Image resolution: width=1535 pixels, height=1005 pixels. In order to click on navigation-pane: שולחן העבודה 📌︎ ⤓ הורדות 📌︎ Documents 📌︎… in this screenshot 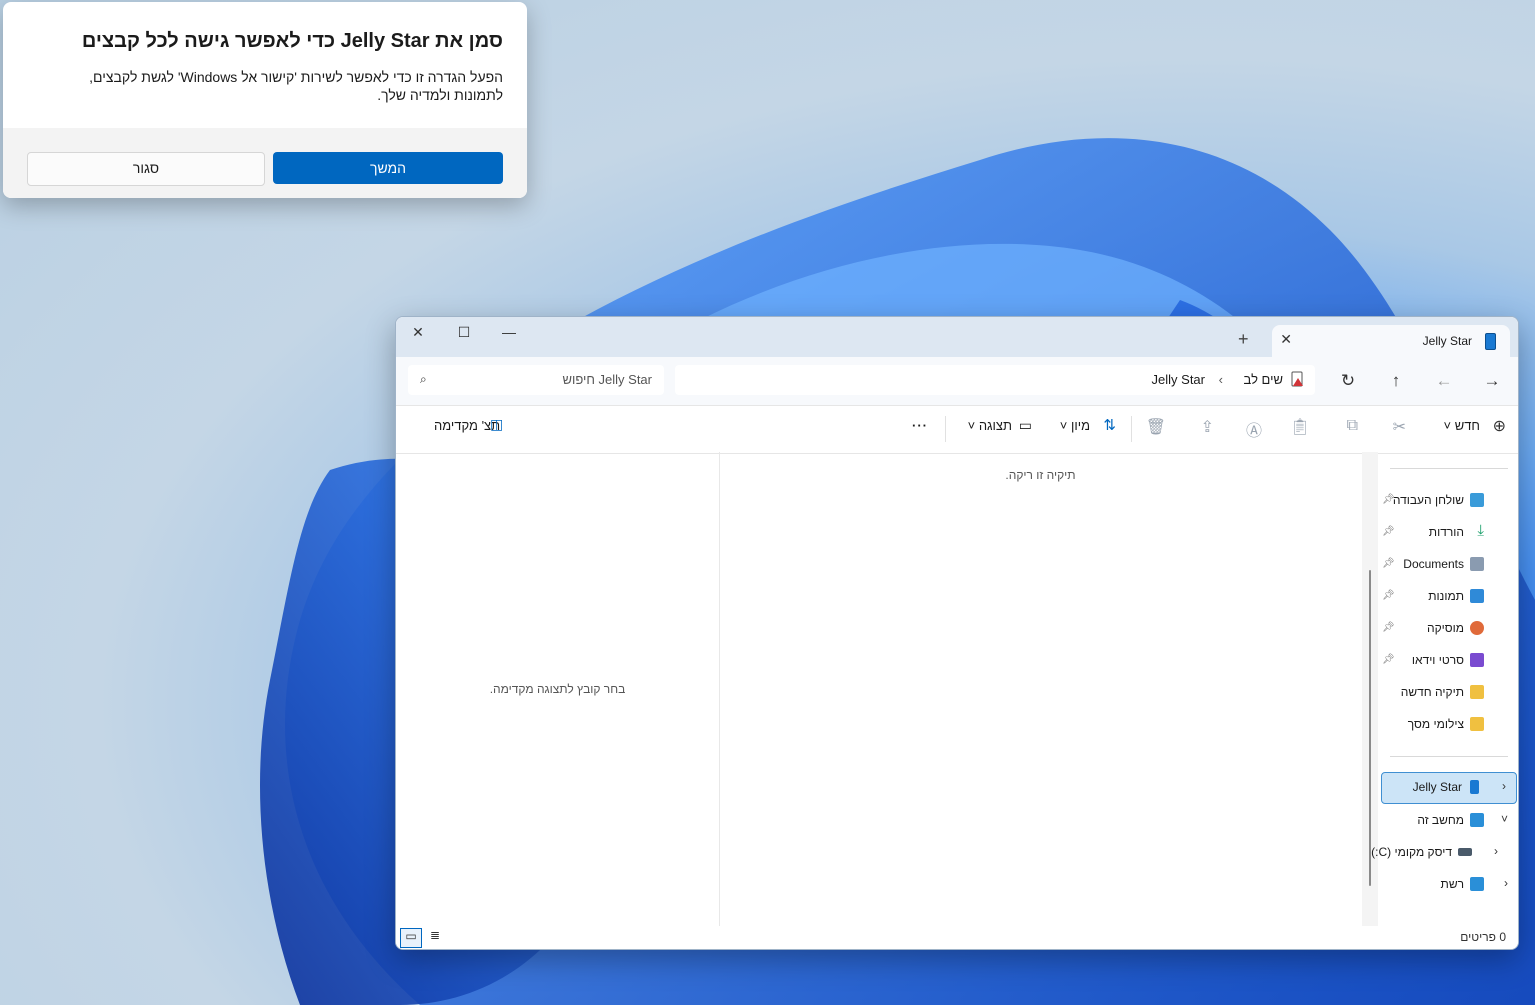, I will do `click(1444, 689)`.